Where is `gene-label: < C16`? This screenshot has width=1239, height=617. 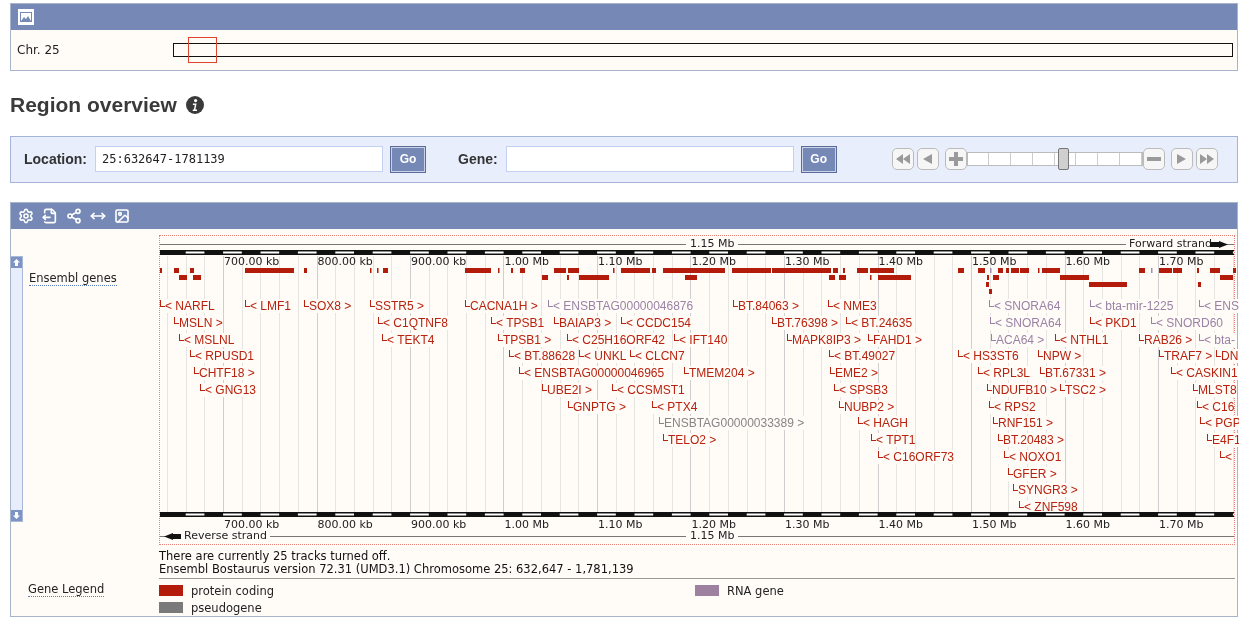 gene-label: < C16 is located at coordinates (1216, 406).